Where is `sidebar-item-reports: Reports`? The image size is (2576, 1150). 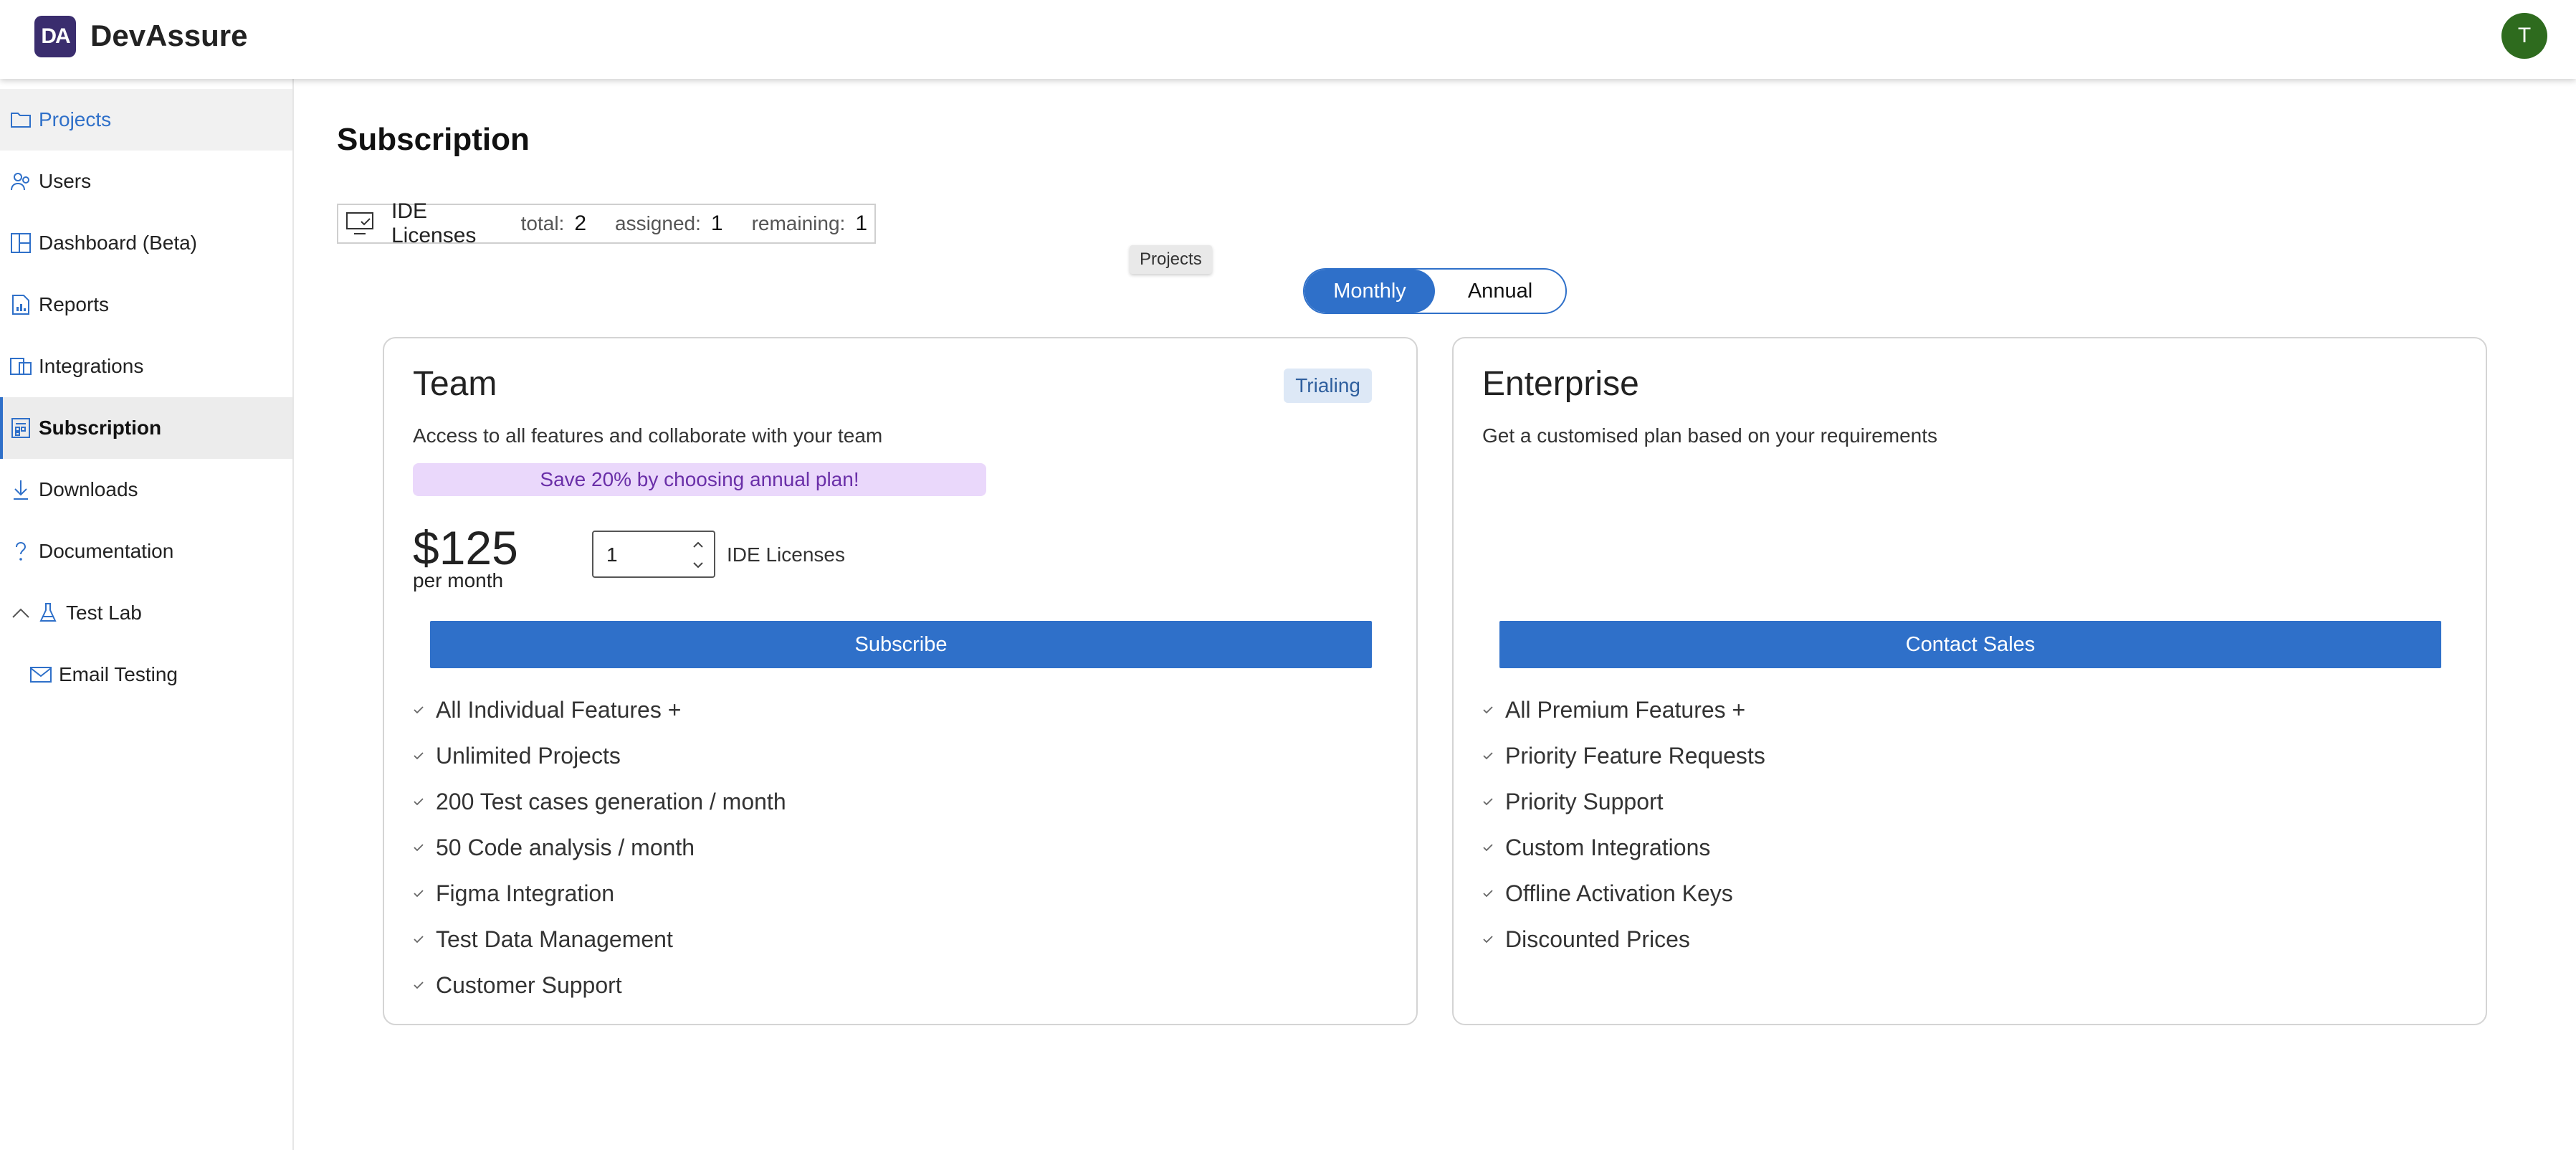 sidebar-item-reports: Reports is located at coordinates (146, 305).